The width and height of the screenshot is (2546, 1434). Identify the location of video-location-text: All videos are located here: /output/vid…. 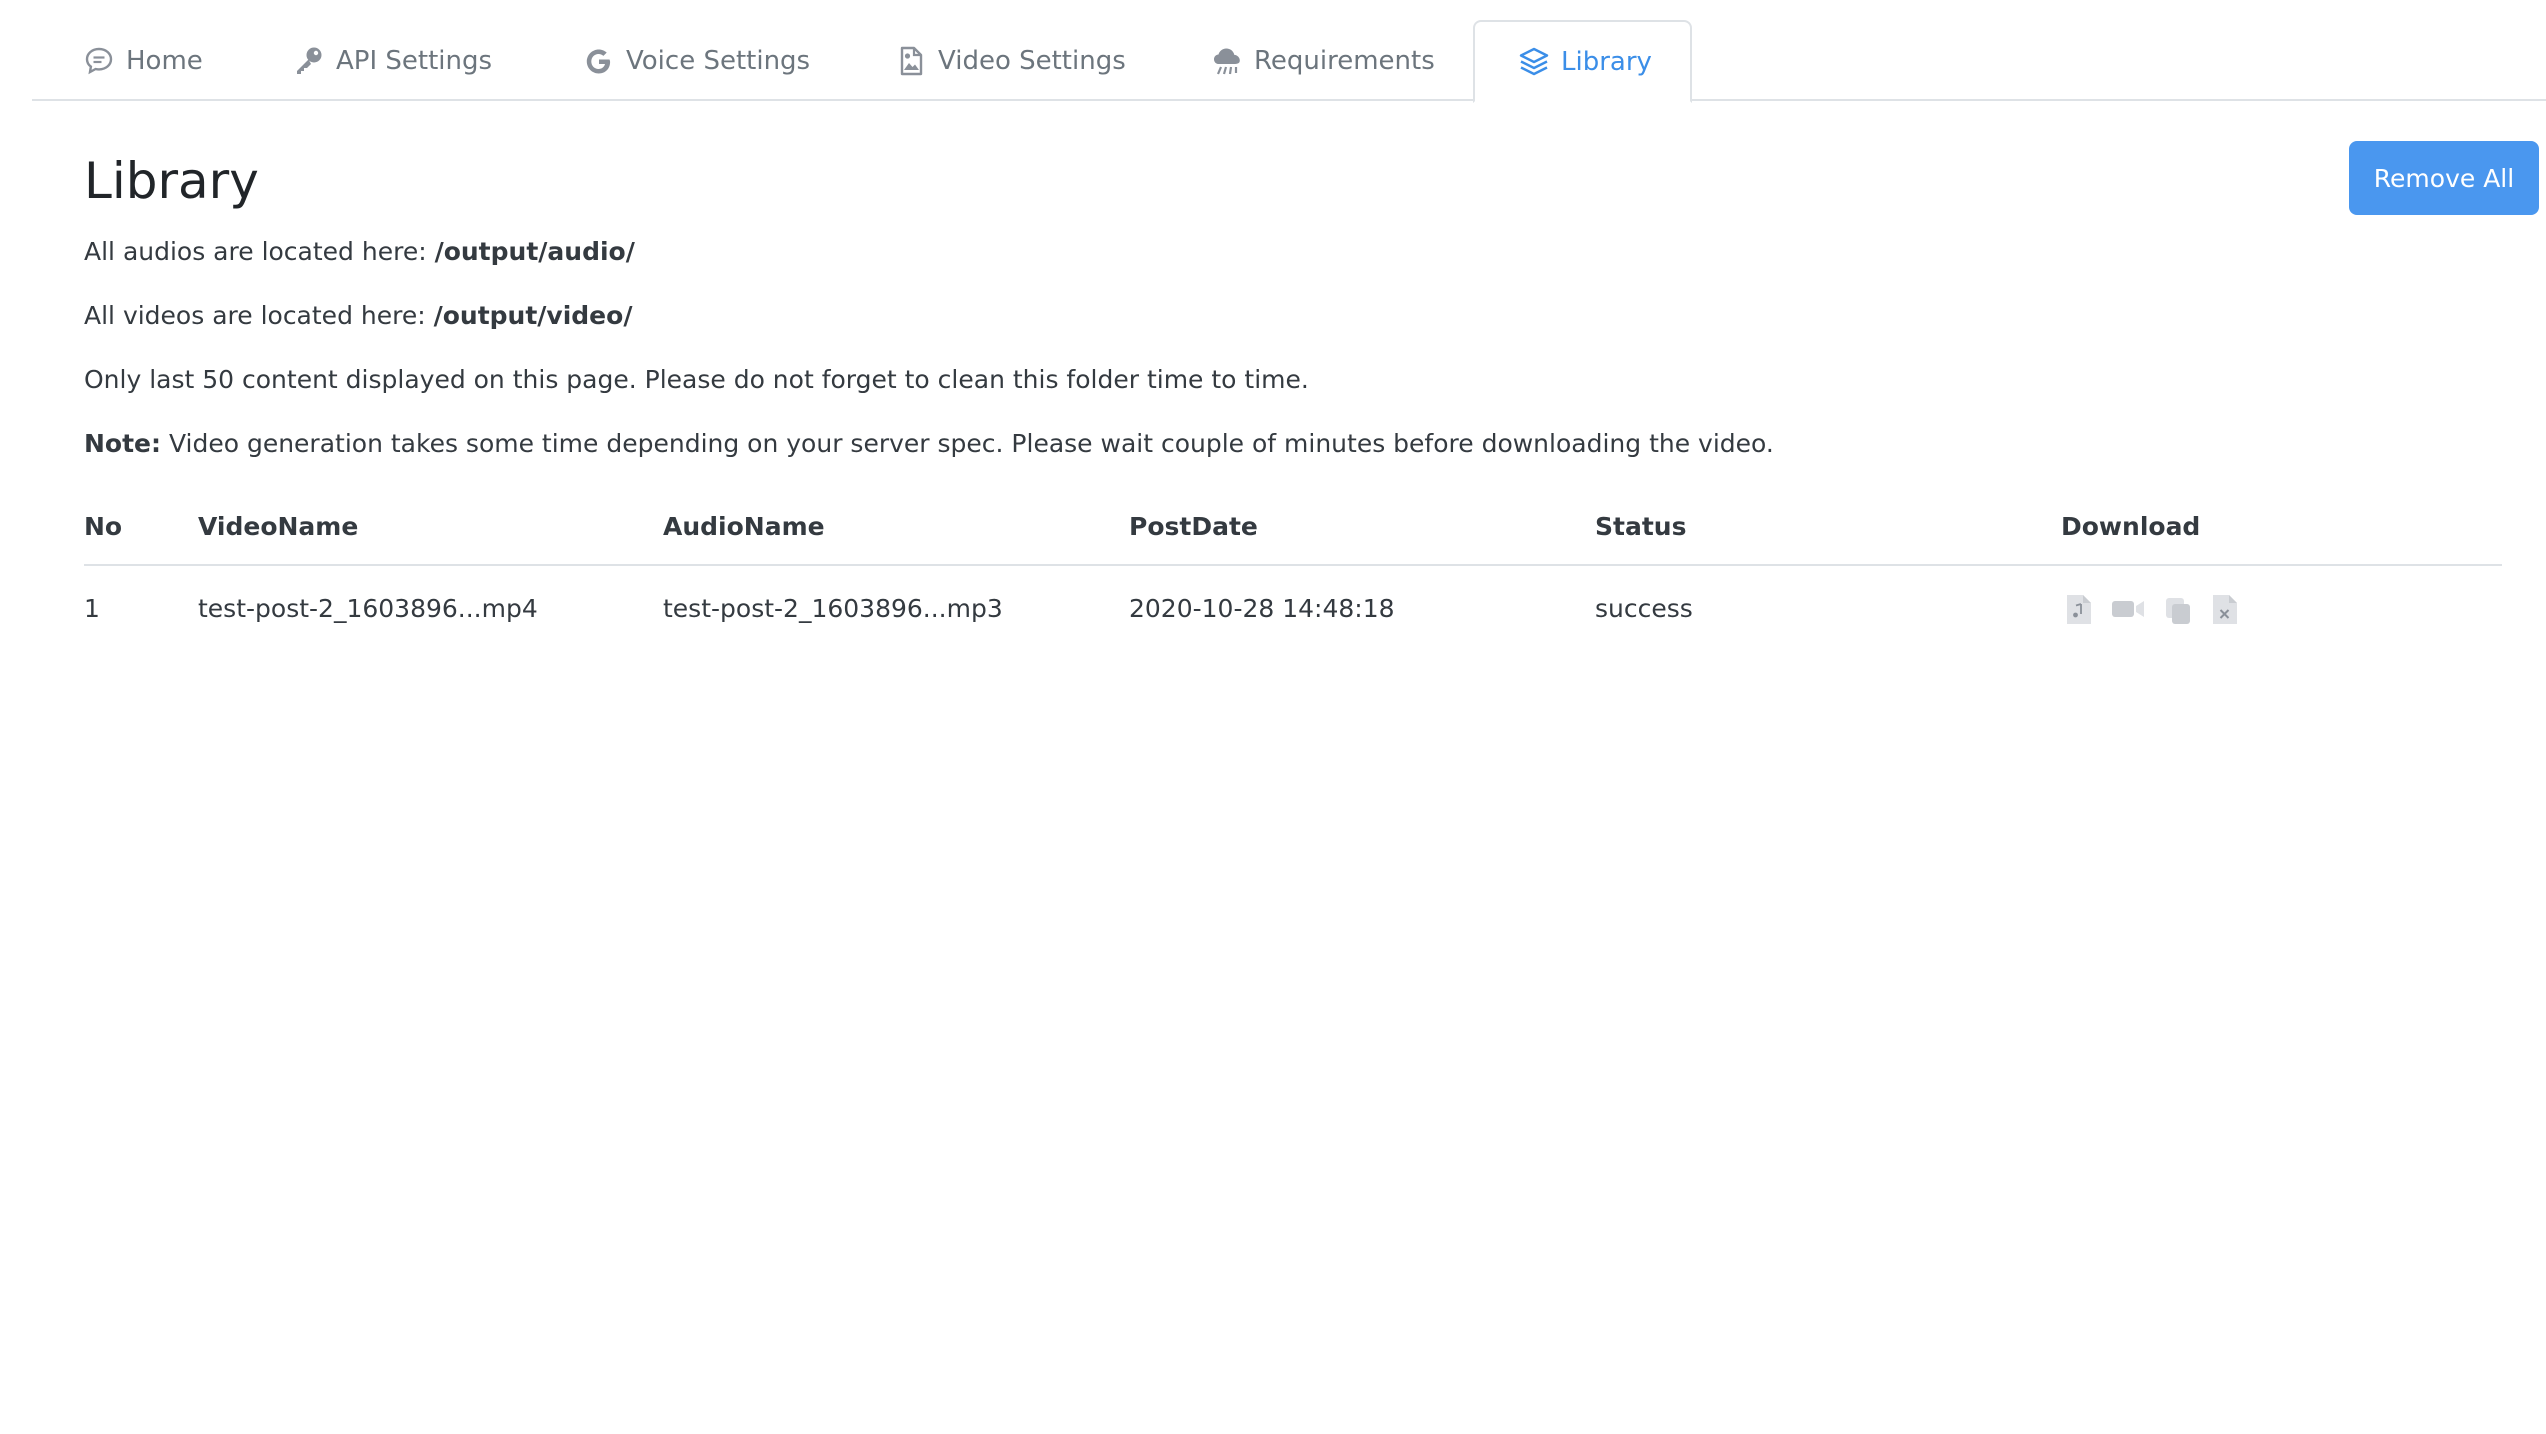
(358, 316).